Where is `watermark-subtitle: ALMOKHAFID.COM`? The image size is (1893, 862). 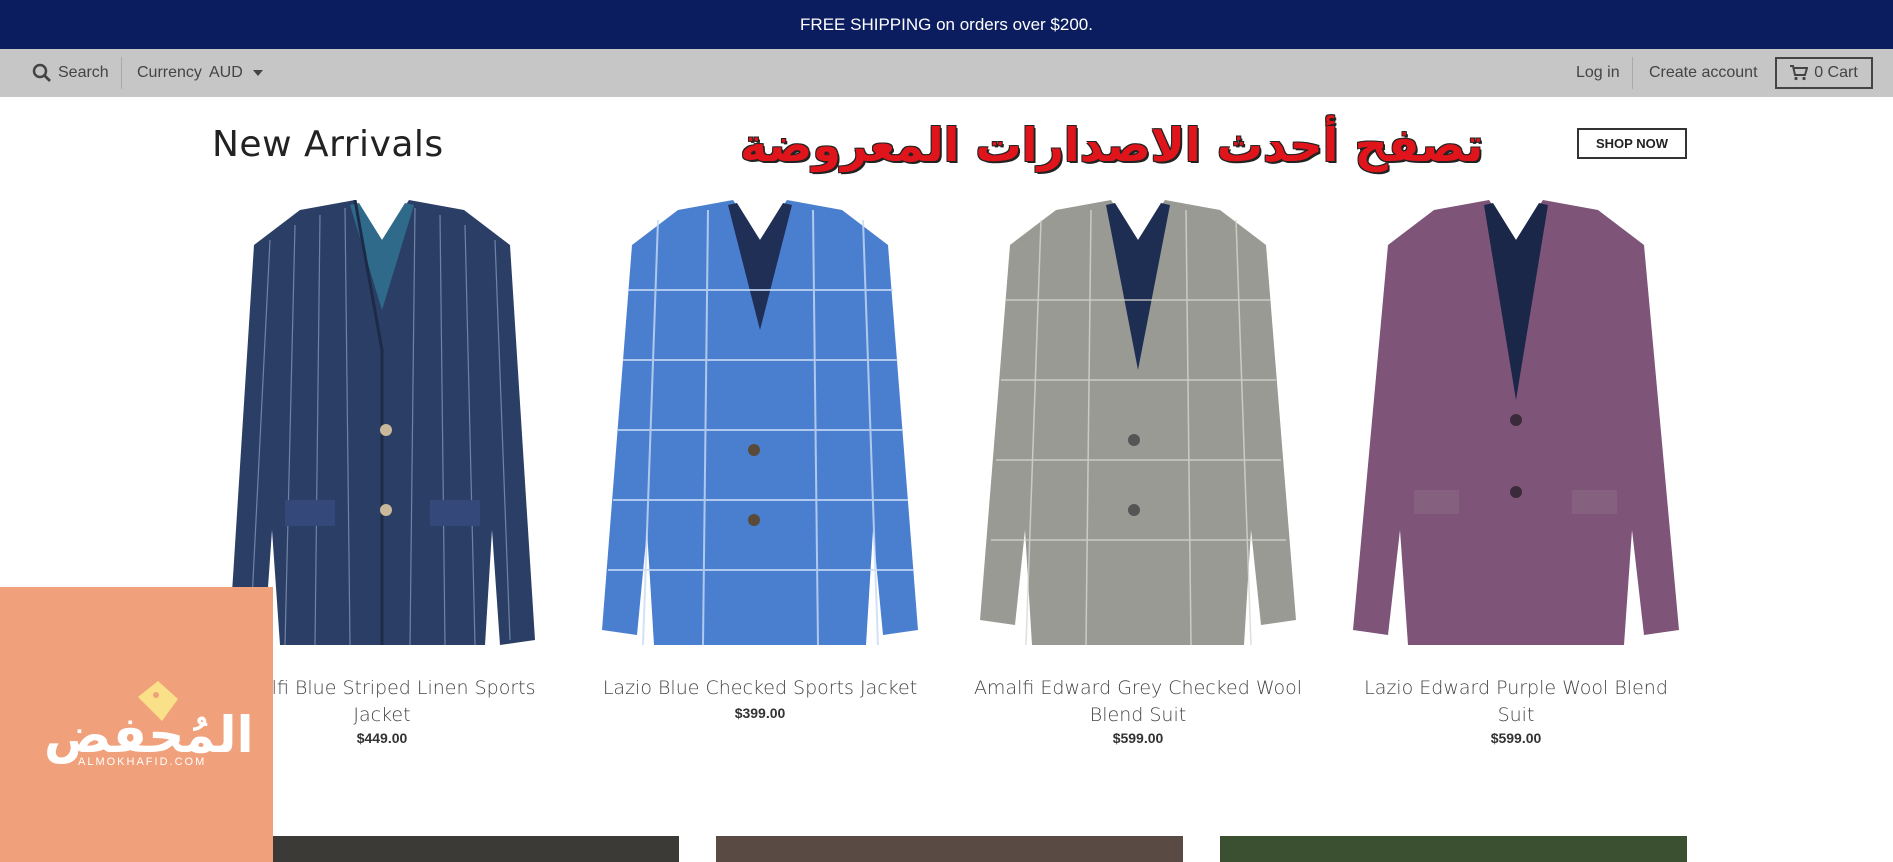
watermark-subtitle: ALMOKHAFID.COM is located at coordinates (142, 762).